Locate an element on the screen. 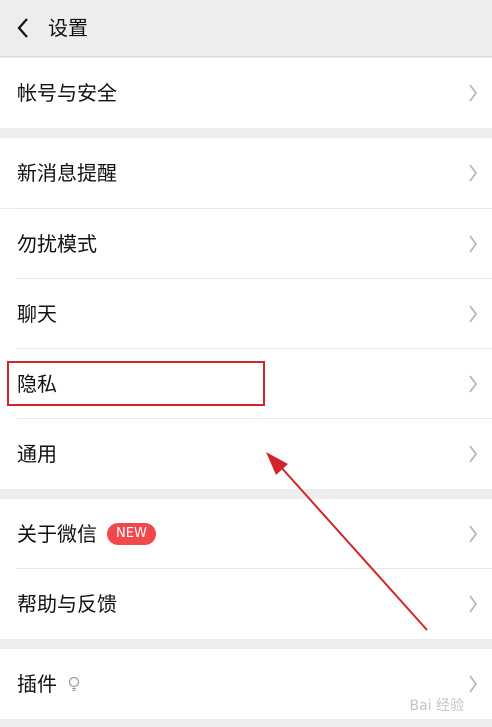 This screenshot has width=492, height=727. settings-item-privacy: 隐私 is located at coordinates (246, 384).